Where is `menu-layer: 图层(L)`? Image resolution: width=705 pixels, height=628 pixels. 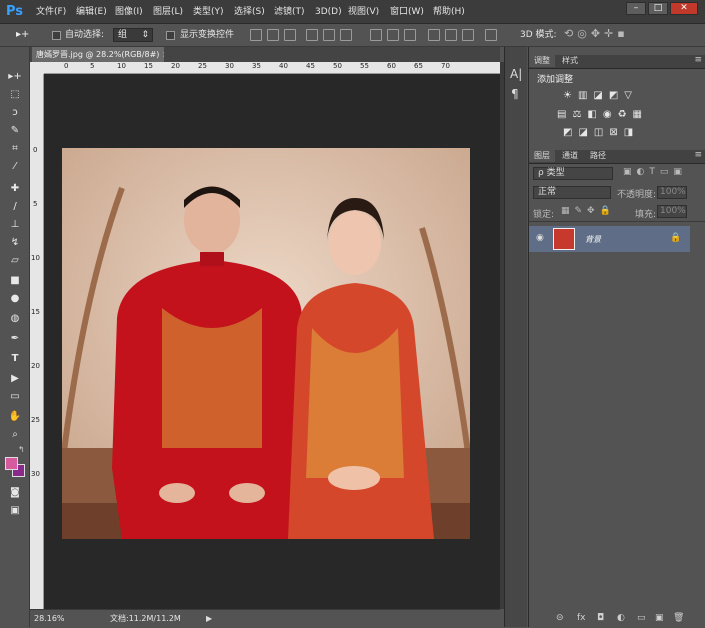
menu-layer: 图层(L) is located at coordinates (168, 12).